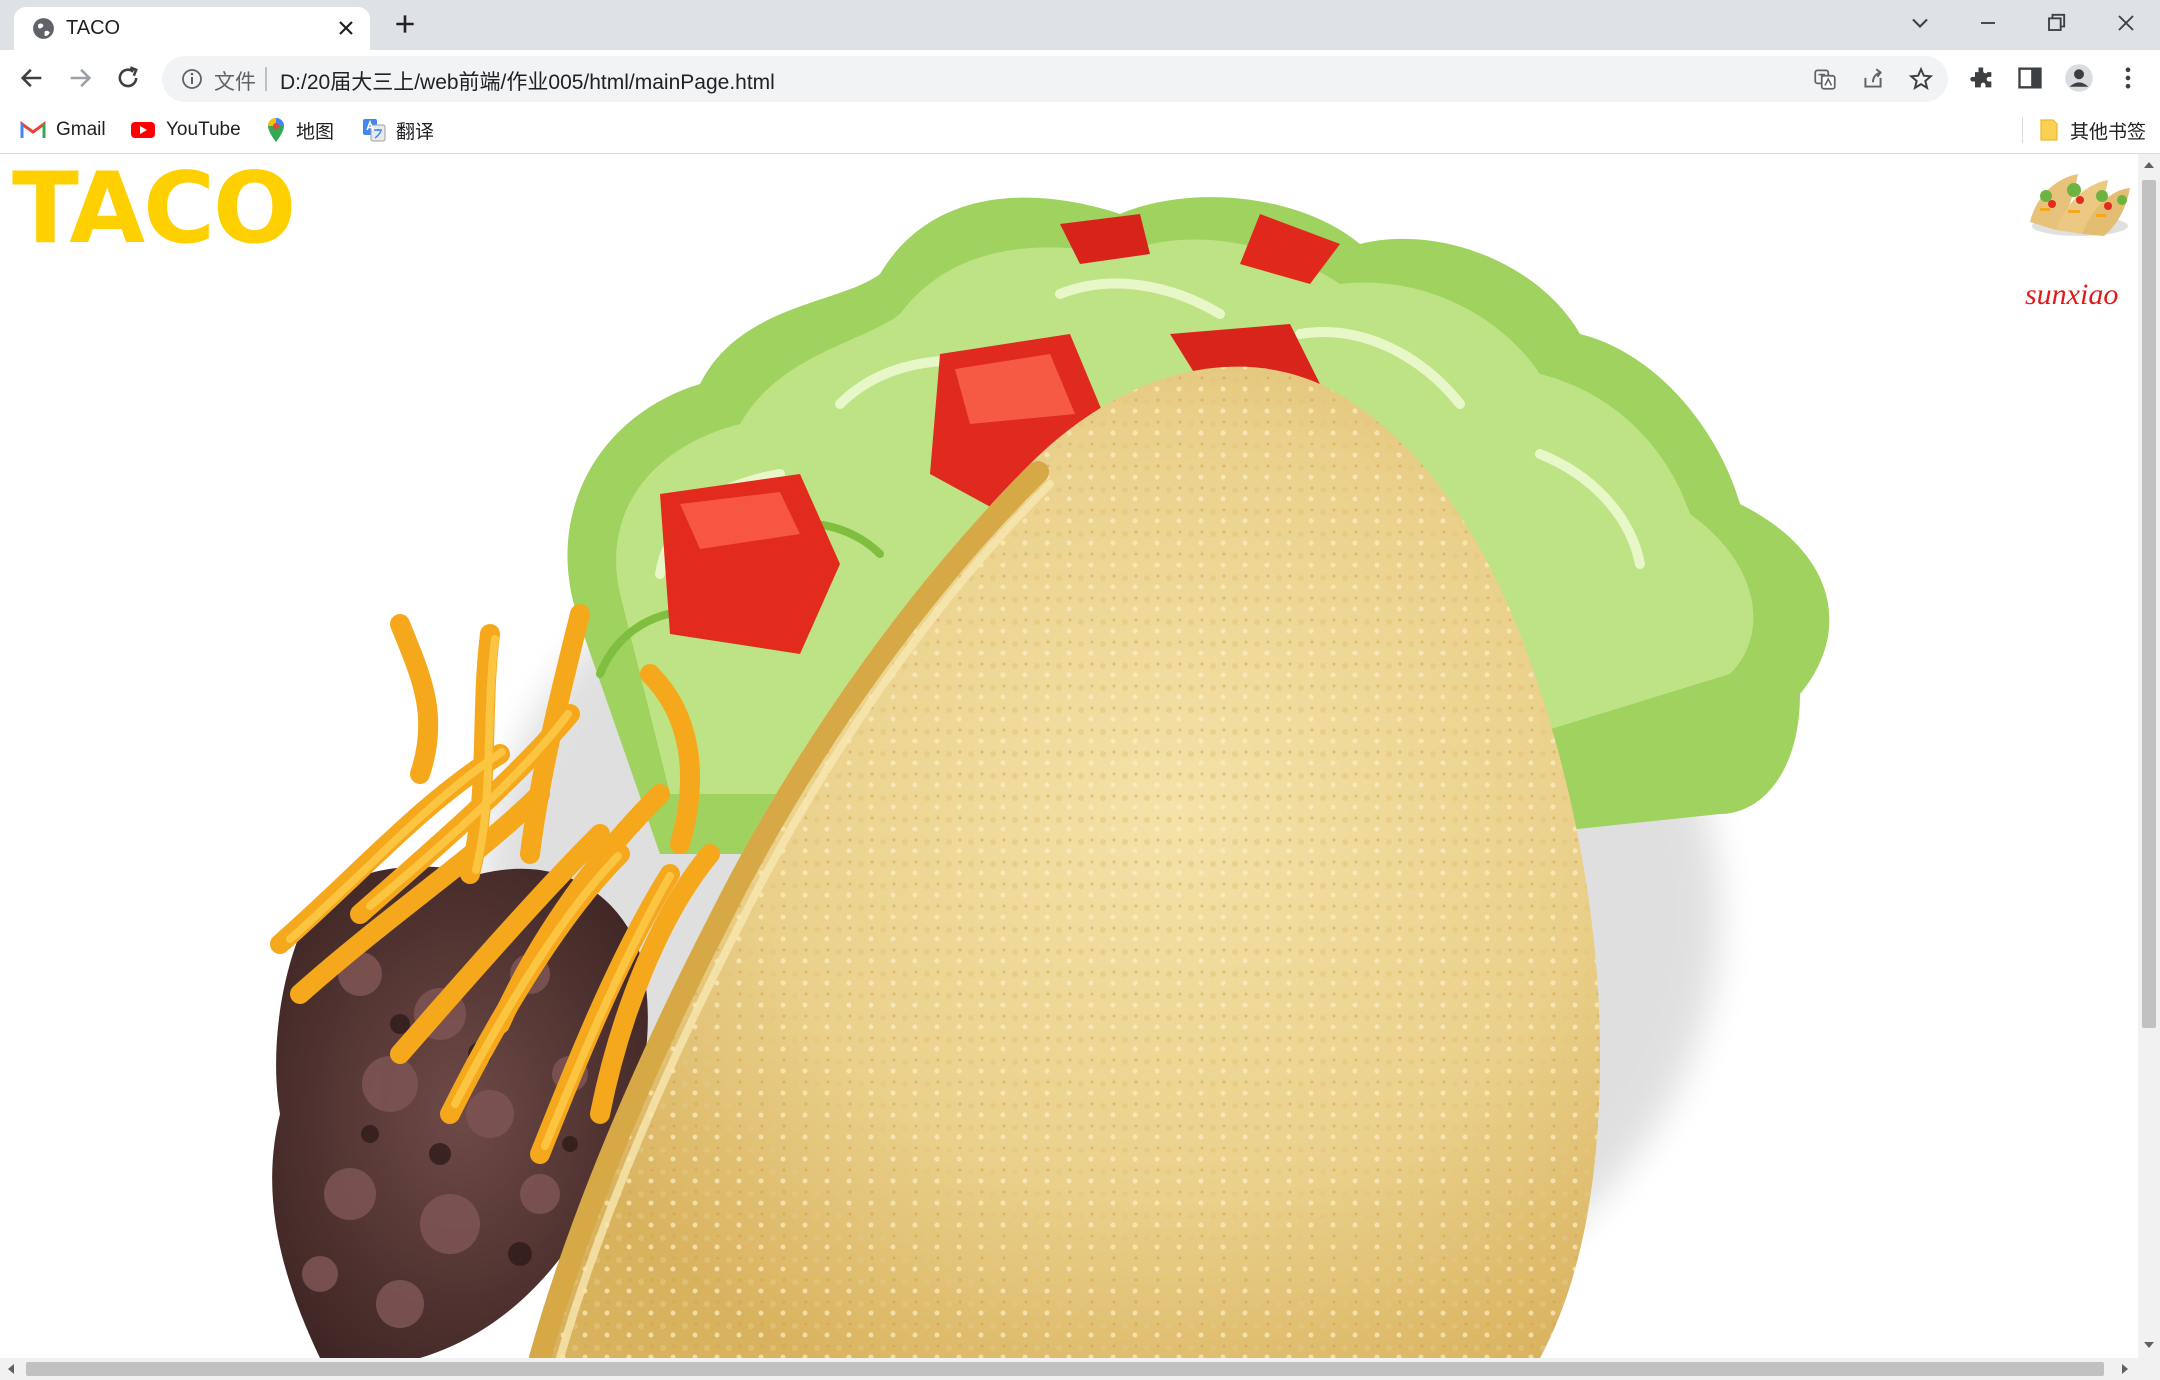 The image size is (2160, 1380). I want to click on translate-page-icon, so click(1825, 79).